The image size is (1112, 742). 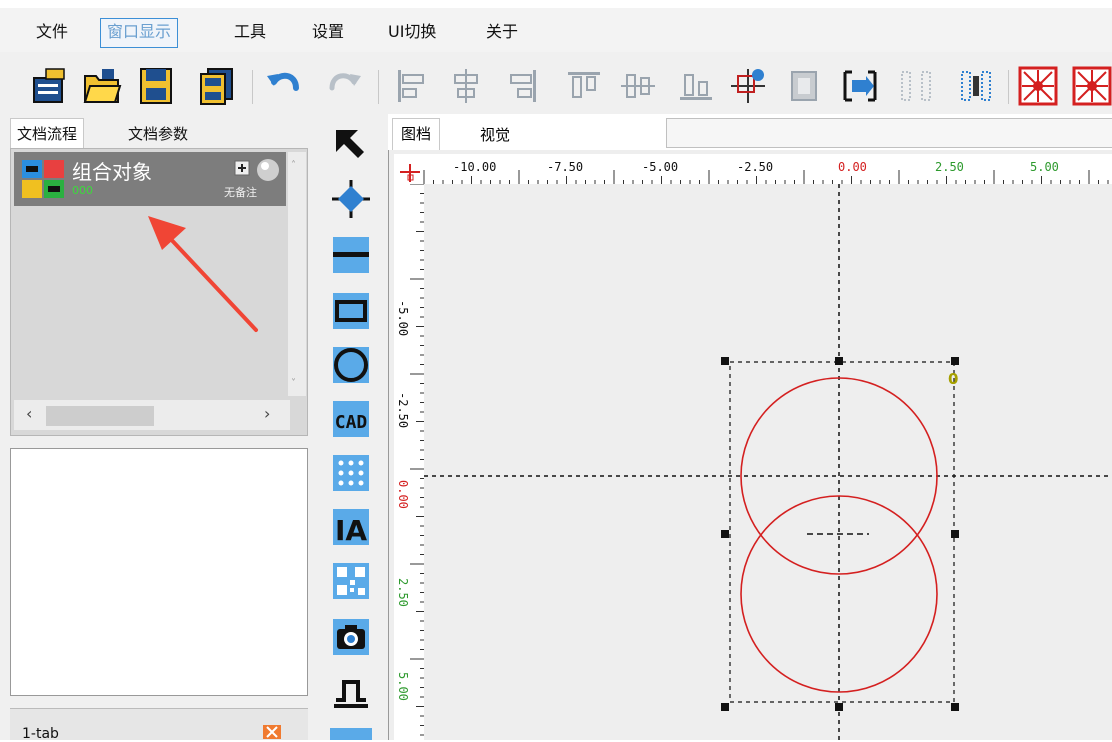 What do you see at coordinates (268, 170) in the screenshot?
I see `status-light-icon` at bounding box center [268, 170].